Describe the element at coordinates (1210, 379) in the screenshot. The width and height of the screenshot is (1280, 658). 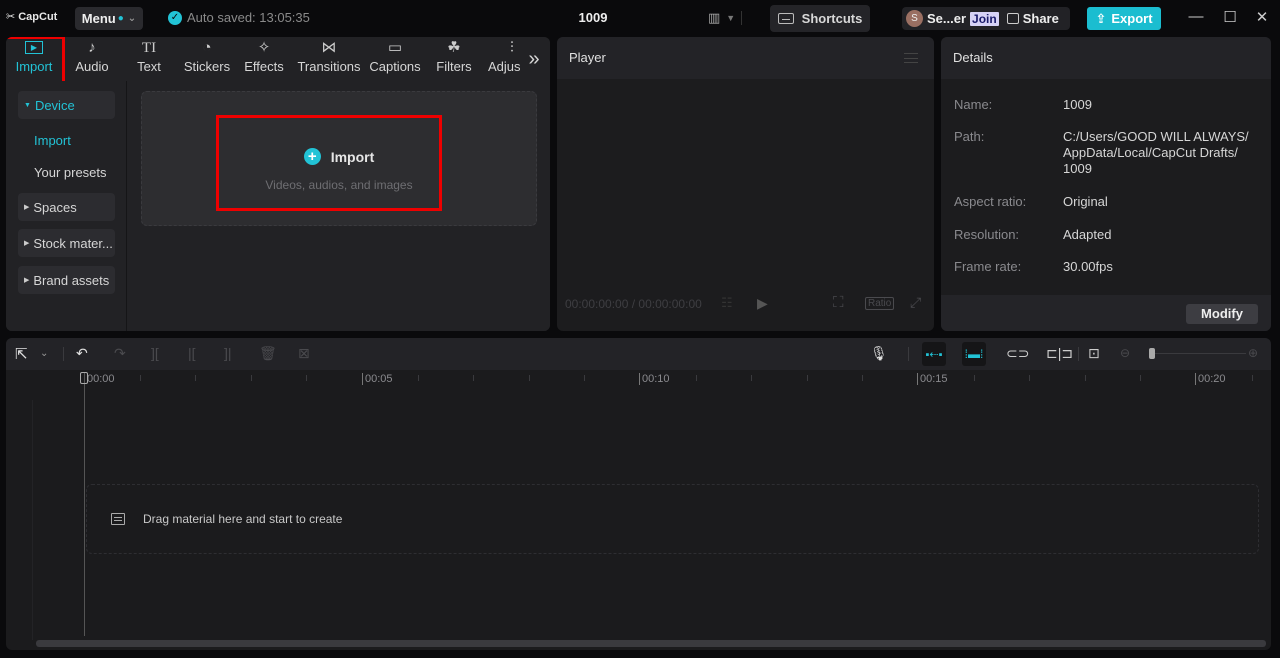
I see `tick-label: 00:20` at that location.